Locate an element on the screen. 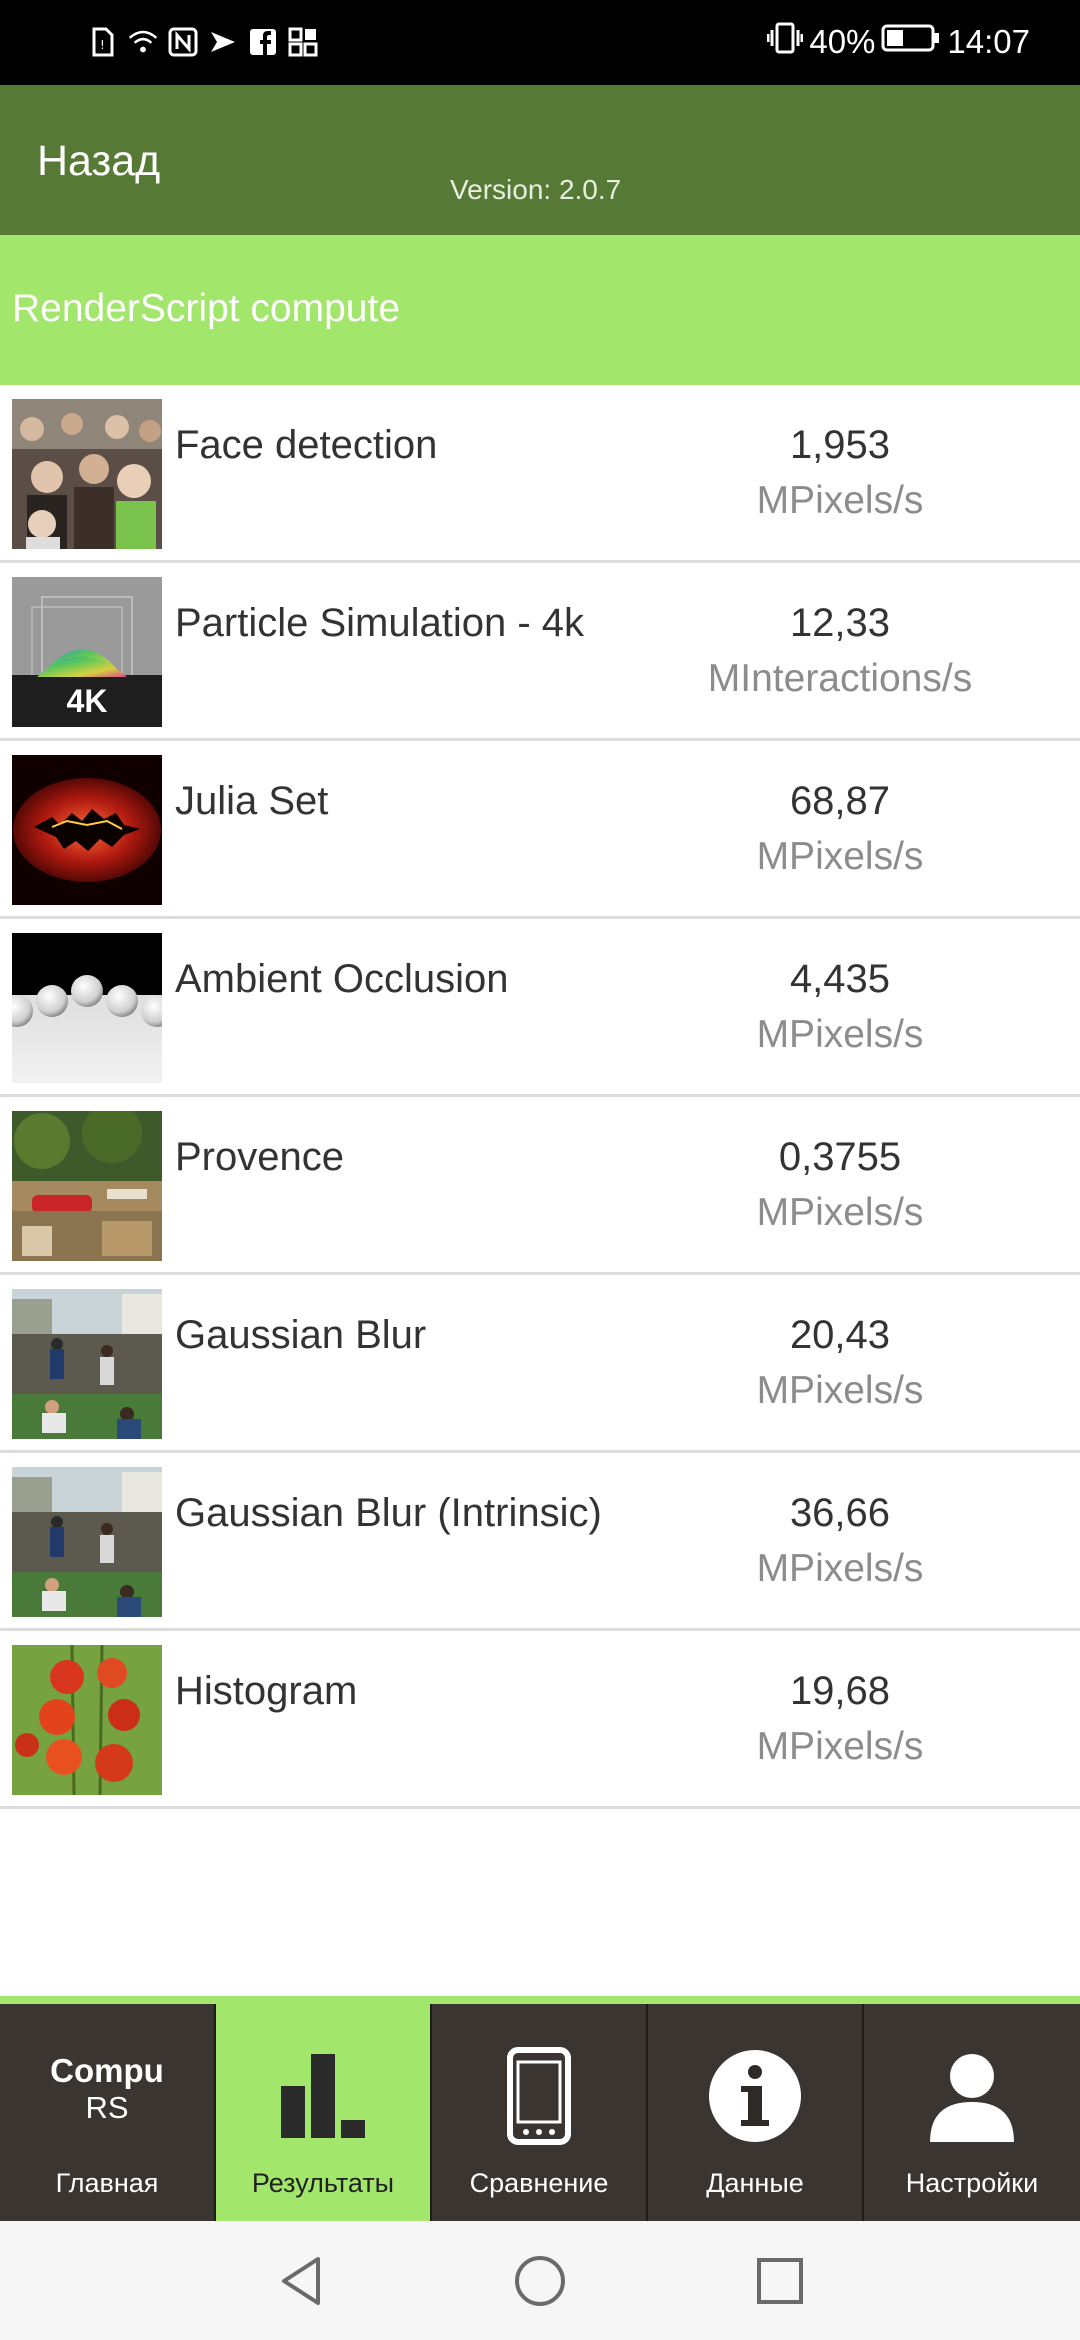 The width and height of the screenshot is (1080, 2340). tab-label: Главная is located at coordinates (107, 2183).